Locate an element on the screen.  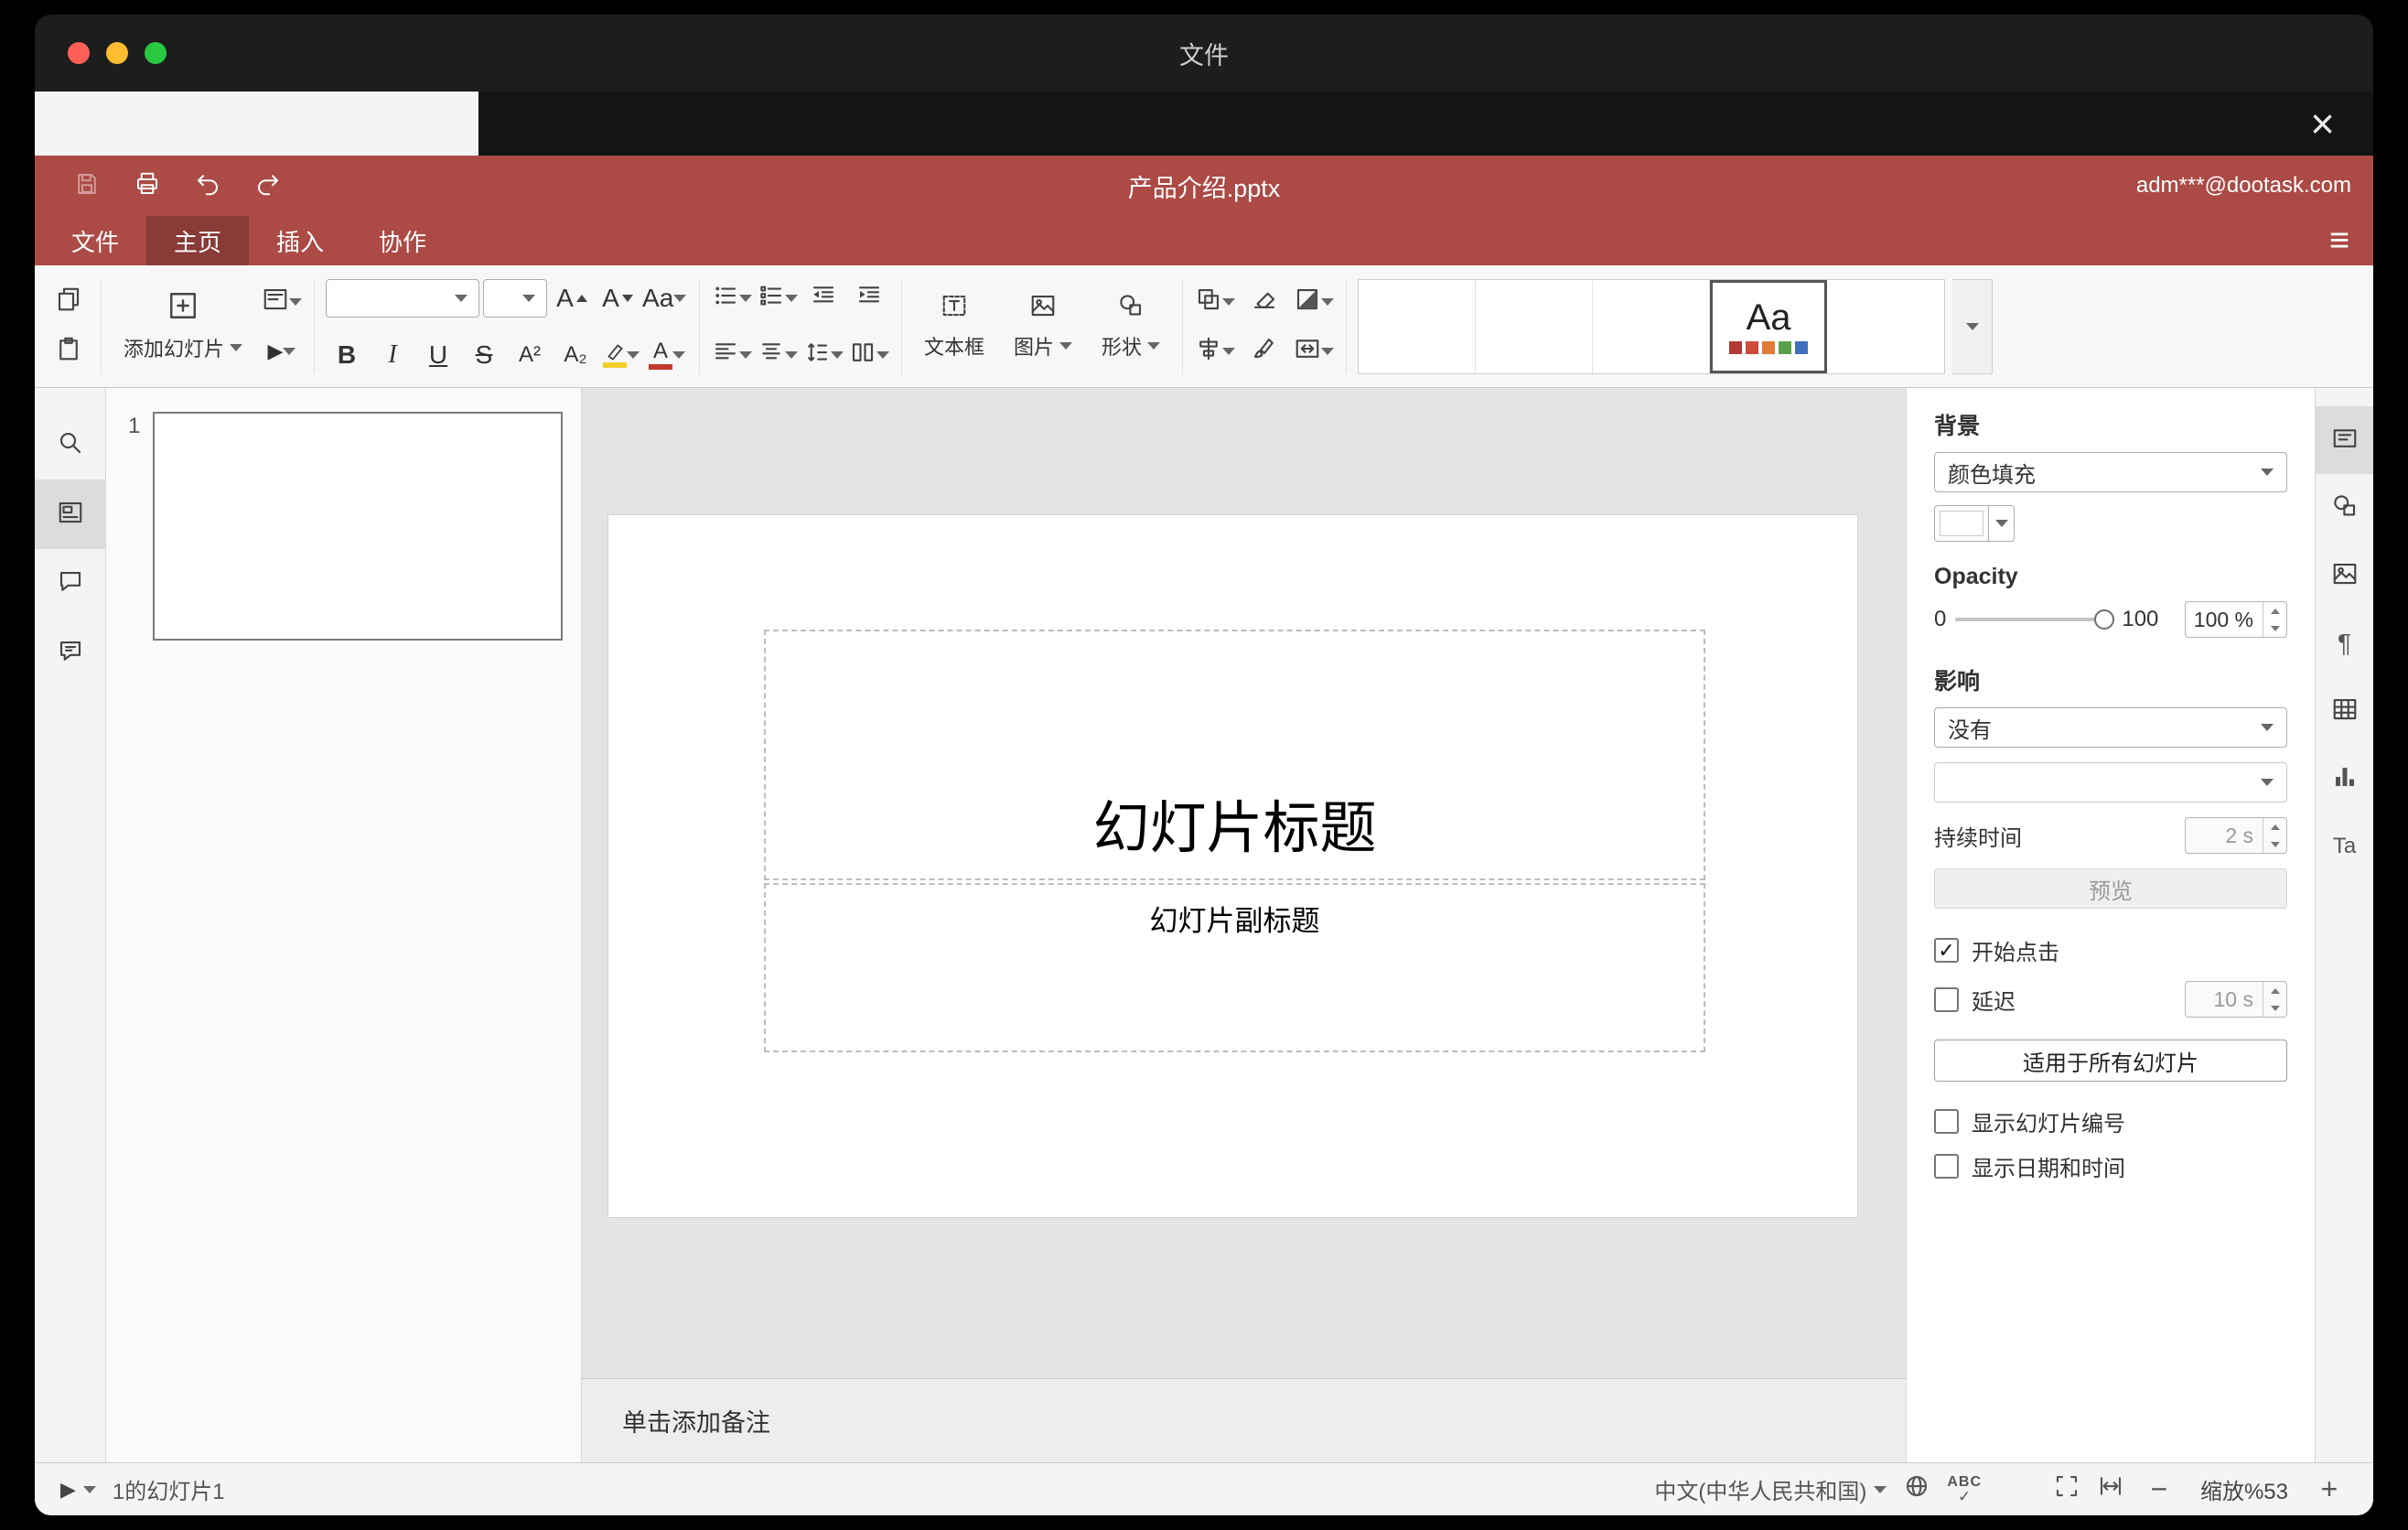
start-on-click-checkbox: ✓ is located at coordinates (1946, 950).